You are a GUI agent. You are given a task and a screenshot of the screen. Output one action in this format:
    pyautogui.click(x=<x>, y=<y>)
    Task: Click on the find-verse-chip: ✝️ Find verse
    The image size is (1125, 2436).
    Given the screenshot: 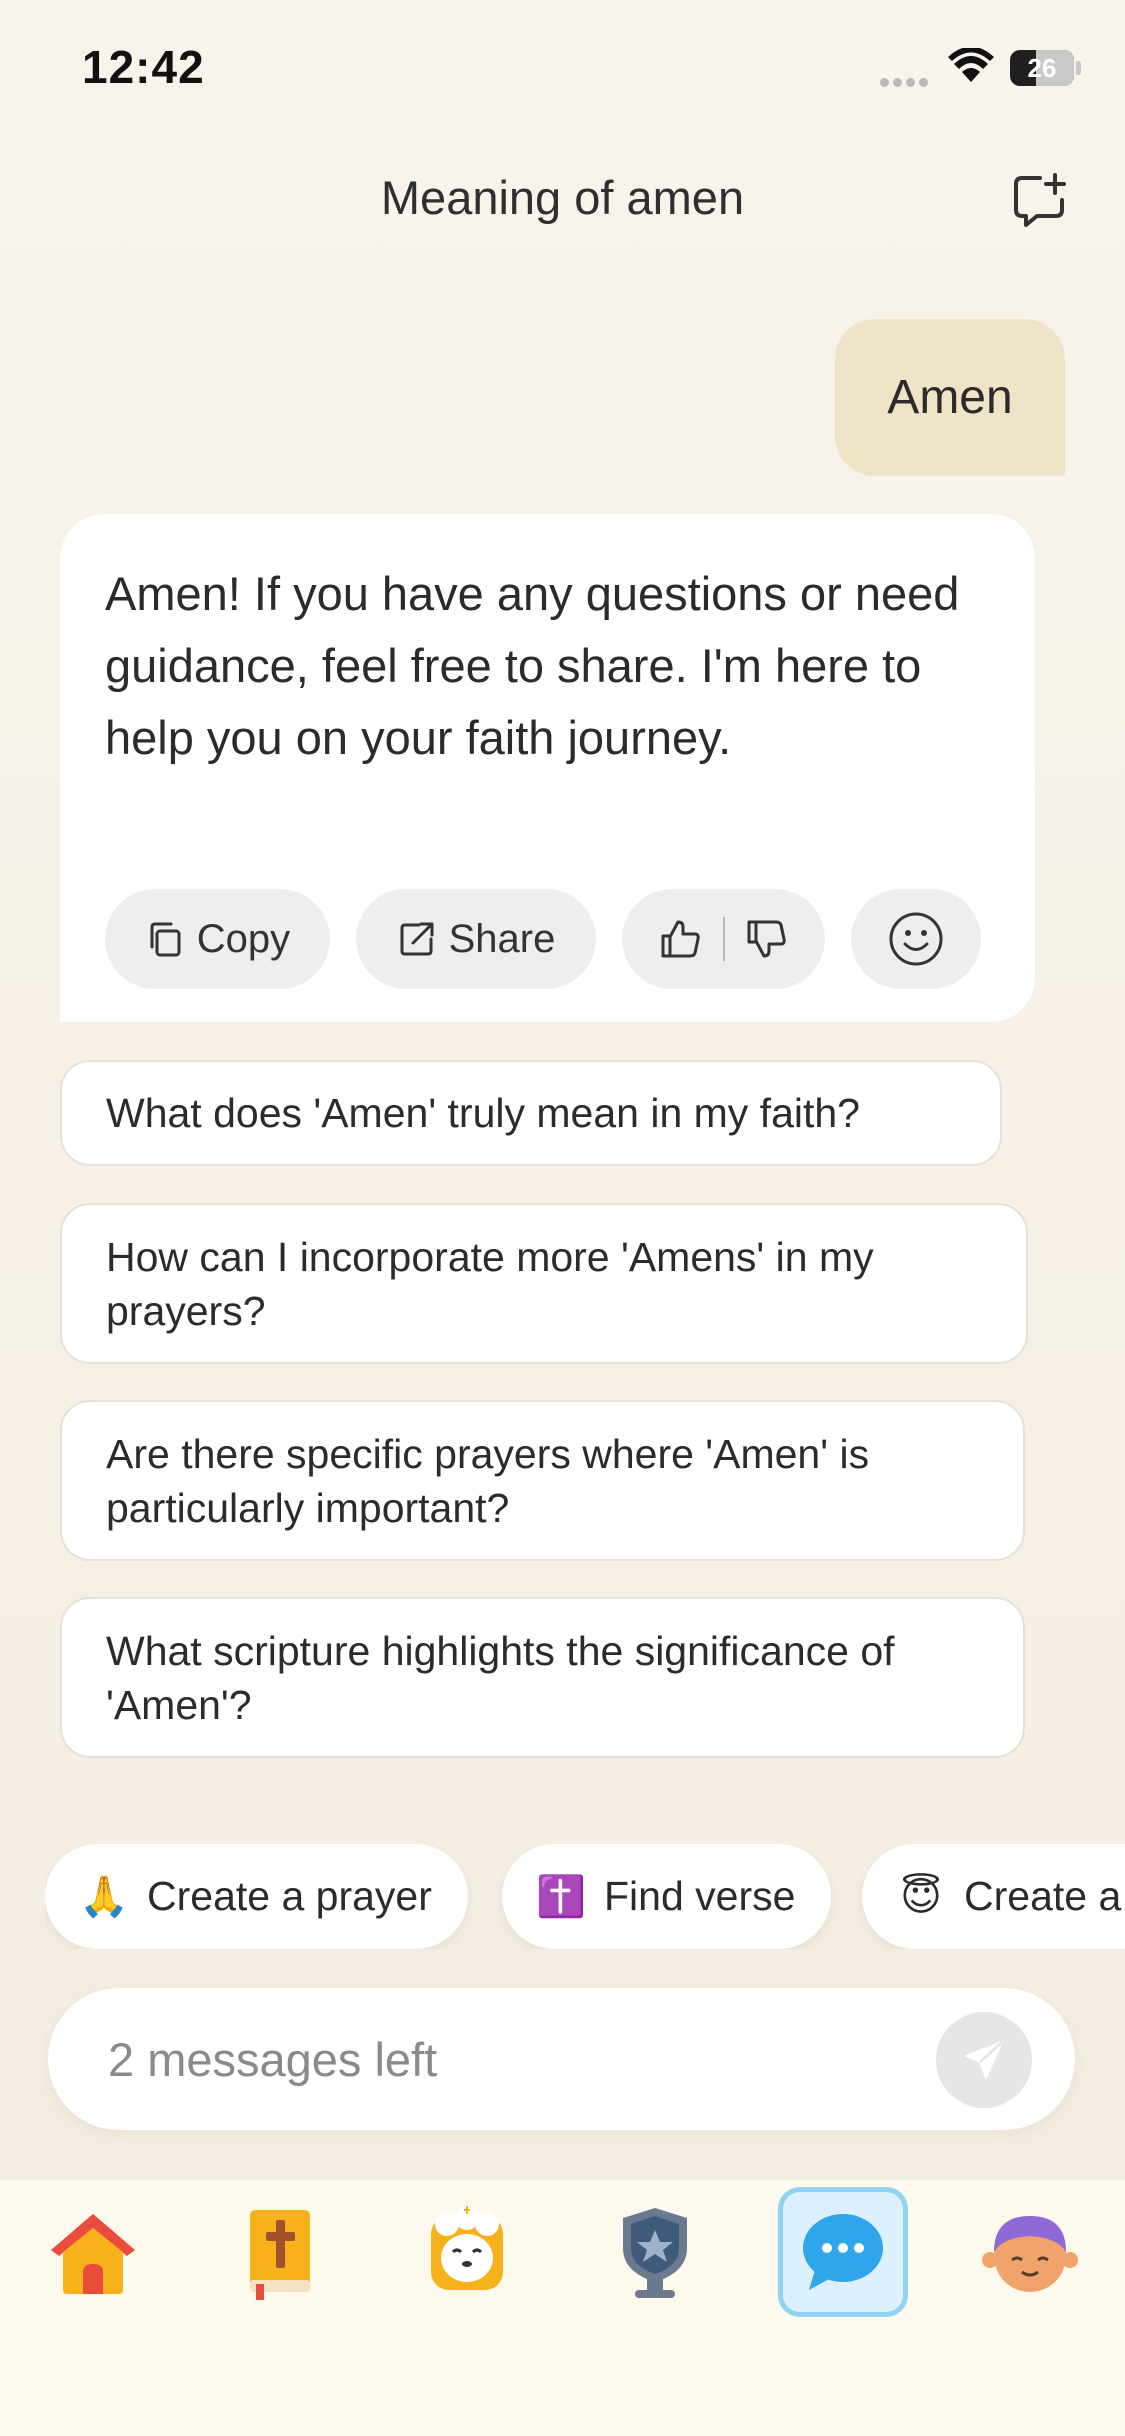 What is the action you would take?
    pyautogui.click(x=667, y=1896)
    